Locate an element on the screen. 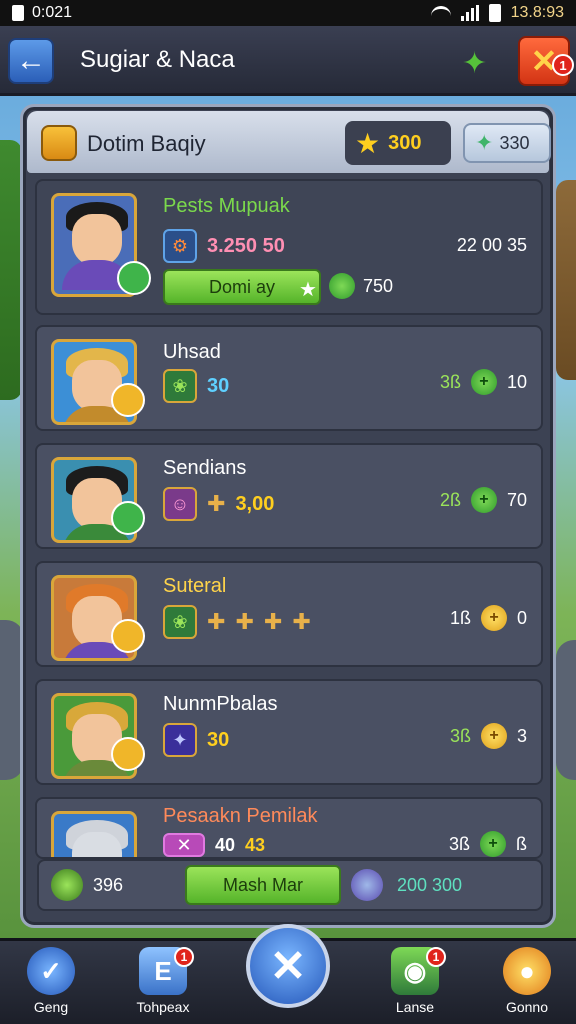 Image resolution: width=576 pixels, height=1024 pixels. crossed-swords-icon: ✕ is located at coordinates (288, 966).